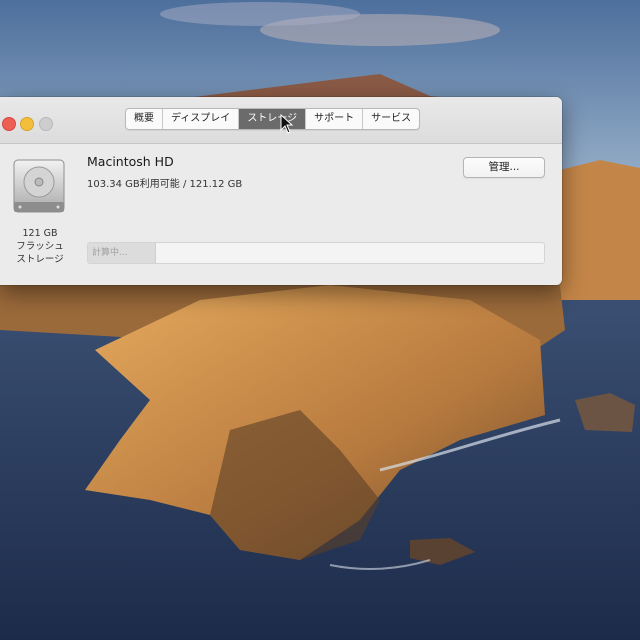 This screenshot has height=640, width=640. I want to click on close-window-button, so click(9, 124).